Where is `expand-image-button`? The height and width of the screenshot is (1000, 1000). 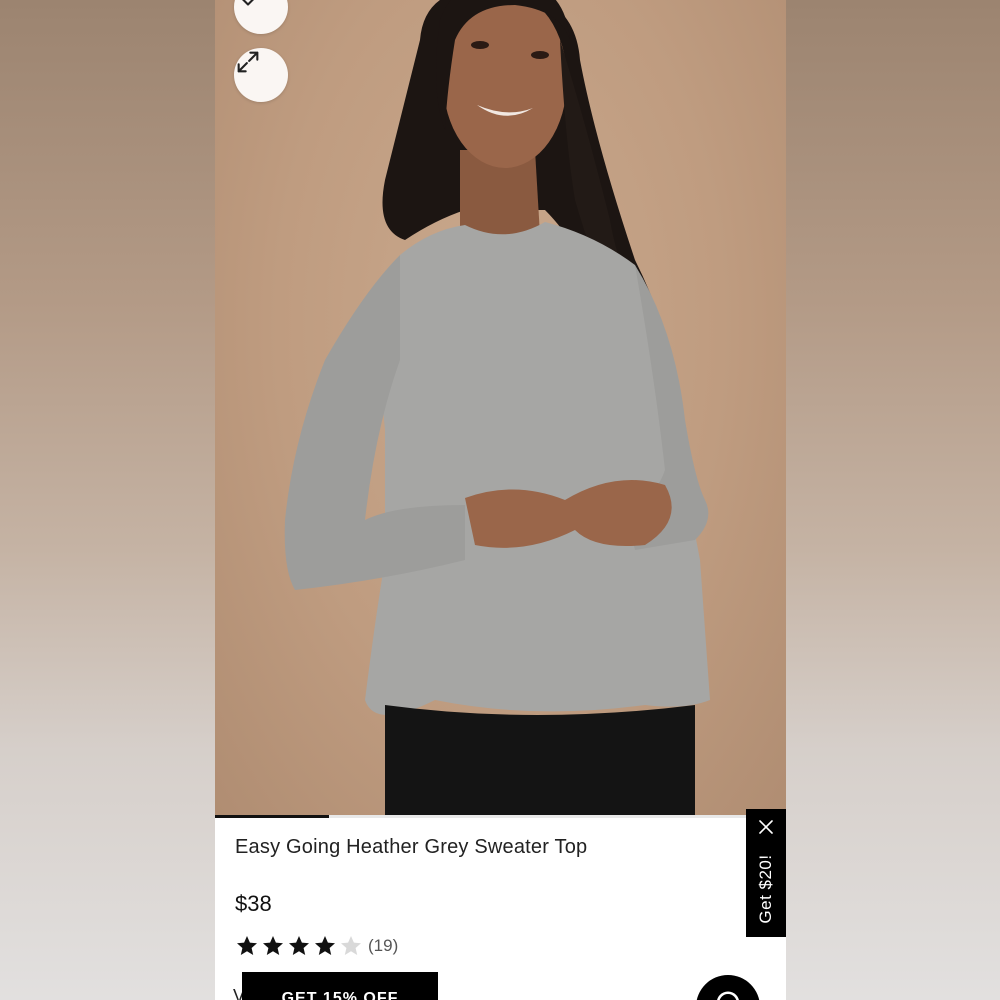 expand-image-button is located at coordinates (261, 75).